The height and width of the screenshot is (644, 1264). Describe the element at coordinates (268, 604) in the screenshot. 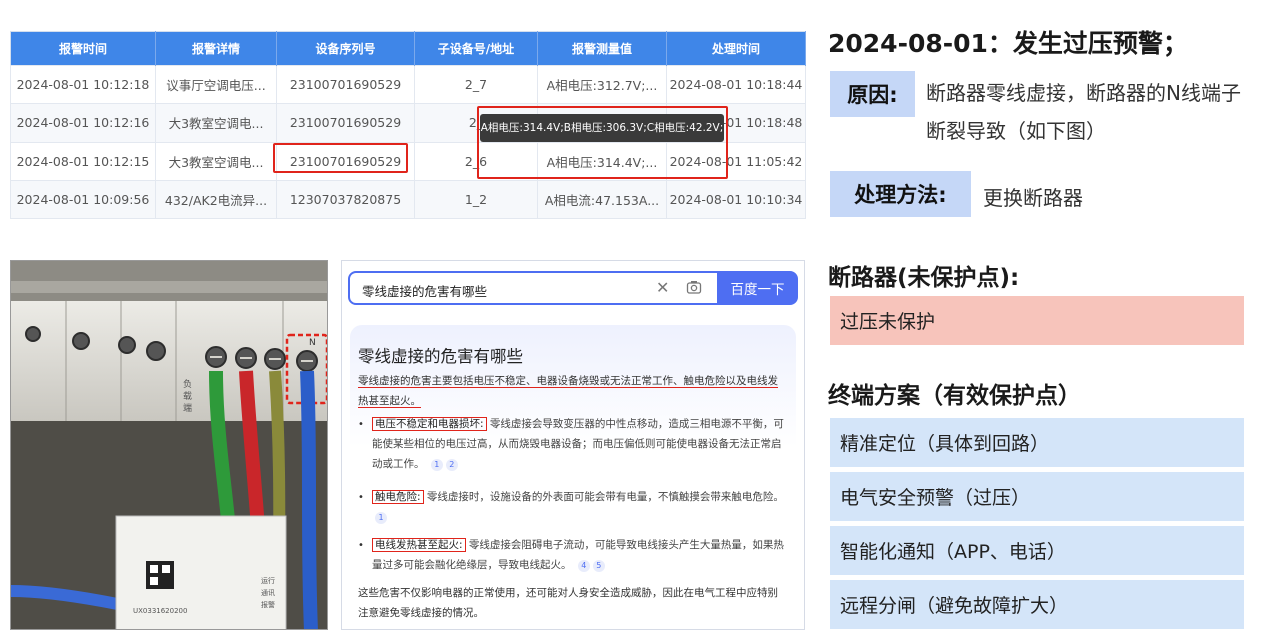

I see `indicator-alarm: 报警` at that location.